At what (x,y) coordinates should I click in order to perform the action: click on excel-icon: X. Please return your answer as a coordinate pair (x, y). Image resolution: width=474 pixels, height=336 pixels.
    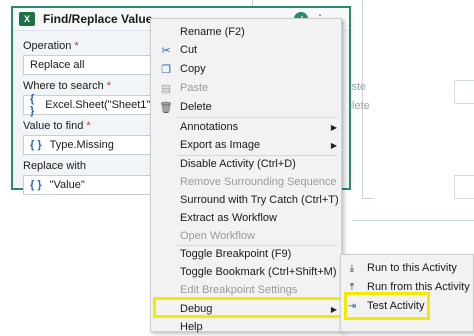
    Looking at the image, I should click on (27, 19).